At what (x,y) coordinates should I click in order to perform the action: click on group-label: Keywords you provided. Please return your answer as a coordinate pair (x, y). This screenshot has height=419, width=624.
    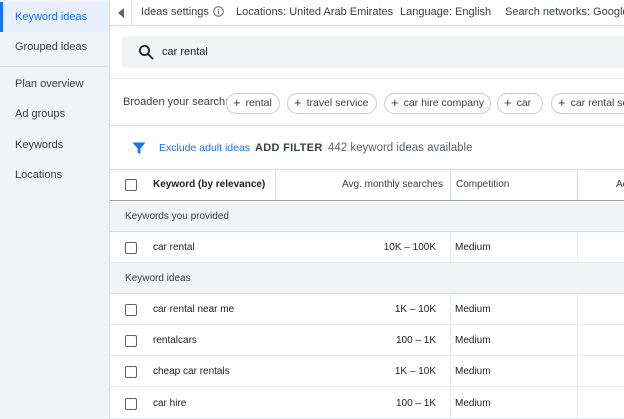
    Looking at the image, I should click on (177, 216).